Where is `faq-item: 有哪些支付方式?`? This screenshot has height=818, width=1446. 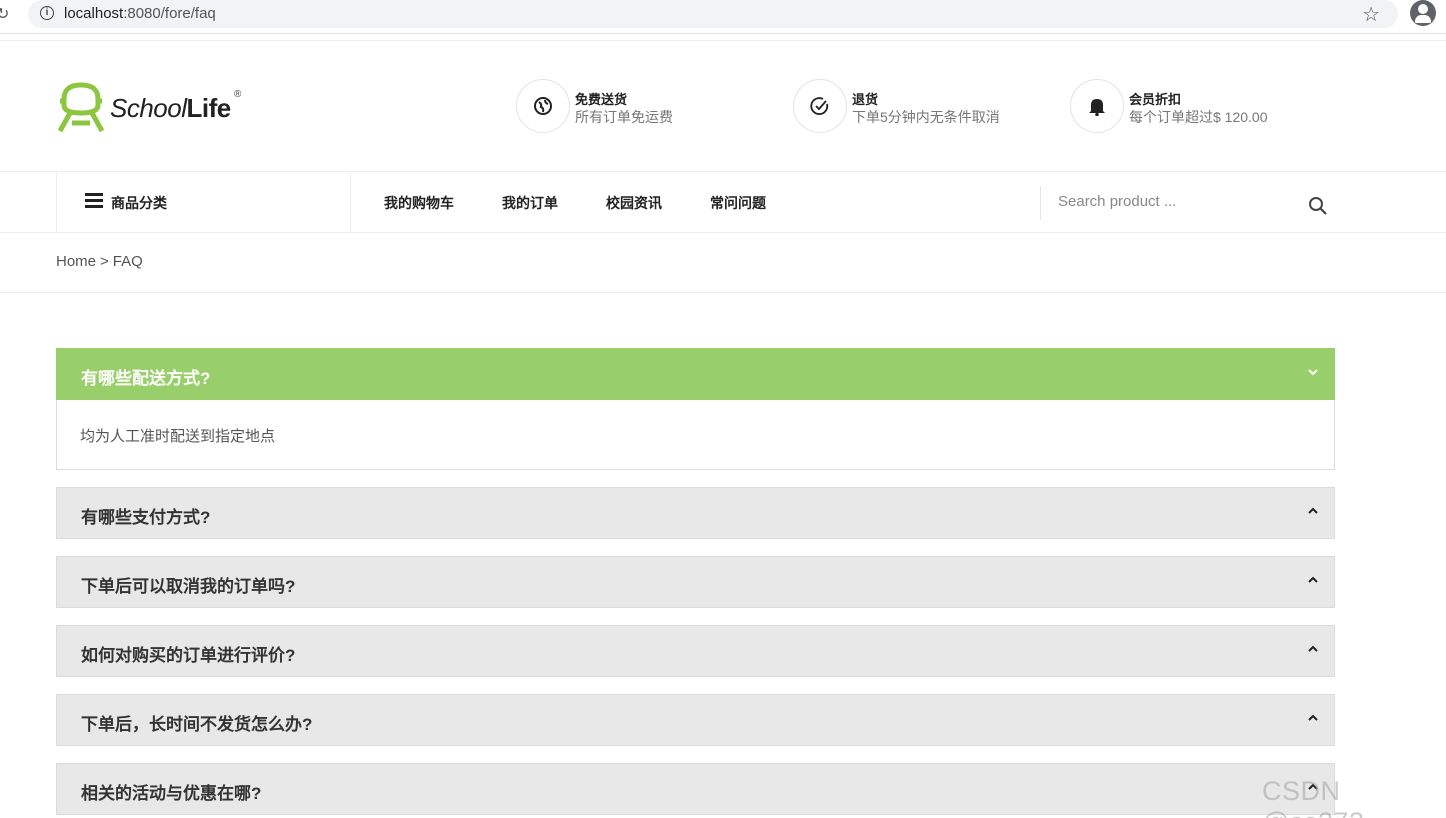
faq-item: 有哪些支付方式? is located at coordinates (695, 513).